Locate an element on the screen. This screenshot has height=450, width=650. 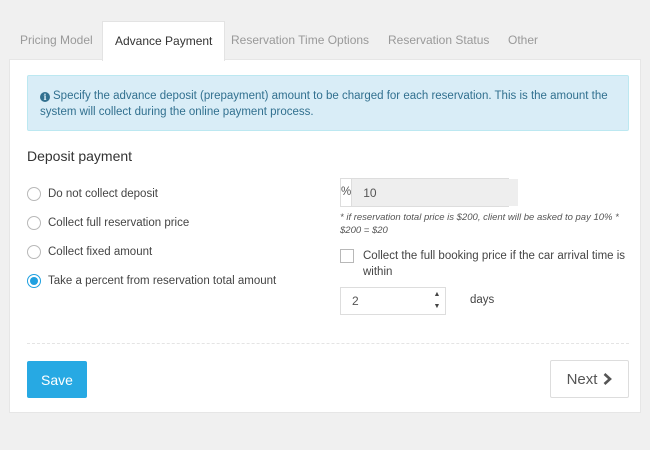
tab-pricing-model: Pricing Model is located at coordinates (56, 40).